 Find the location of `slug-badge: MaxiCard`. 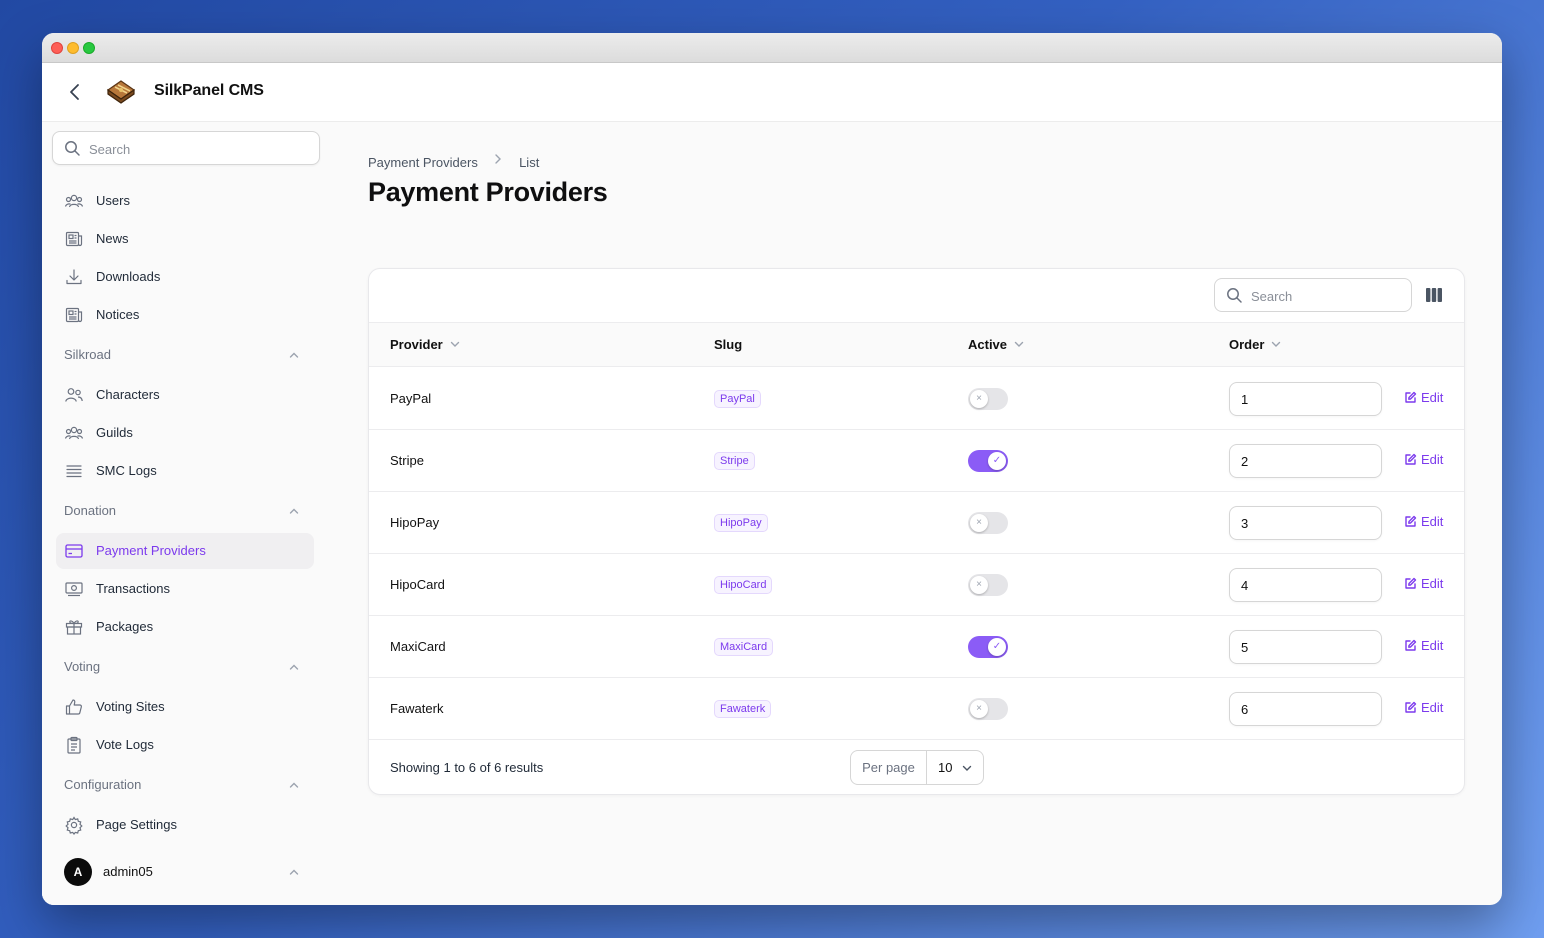

slug-badge: MaxiCard is located at coordinates (744, 647).